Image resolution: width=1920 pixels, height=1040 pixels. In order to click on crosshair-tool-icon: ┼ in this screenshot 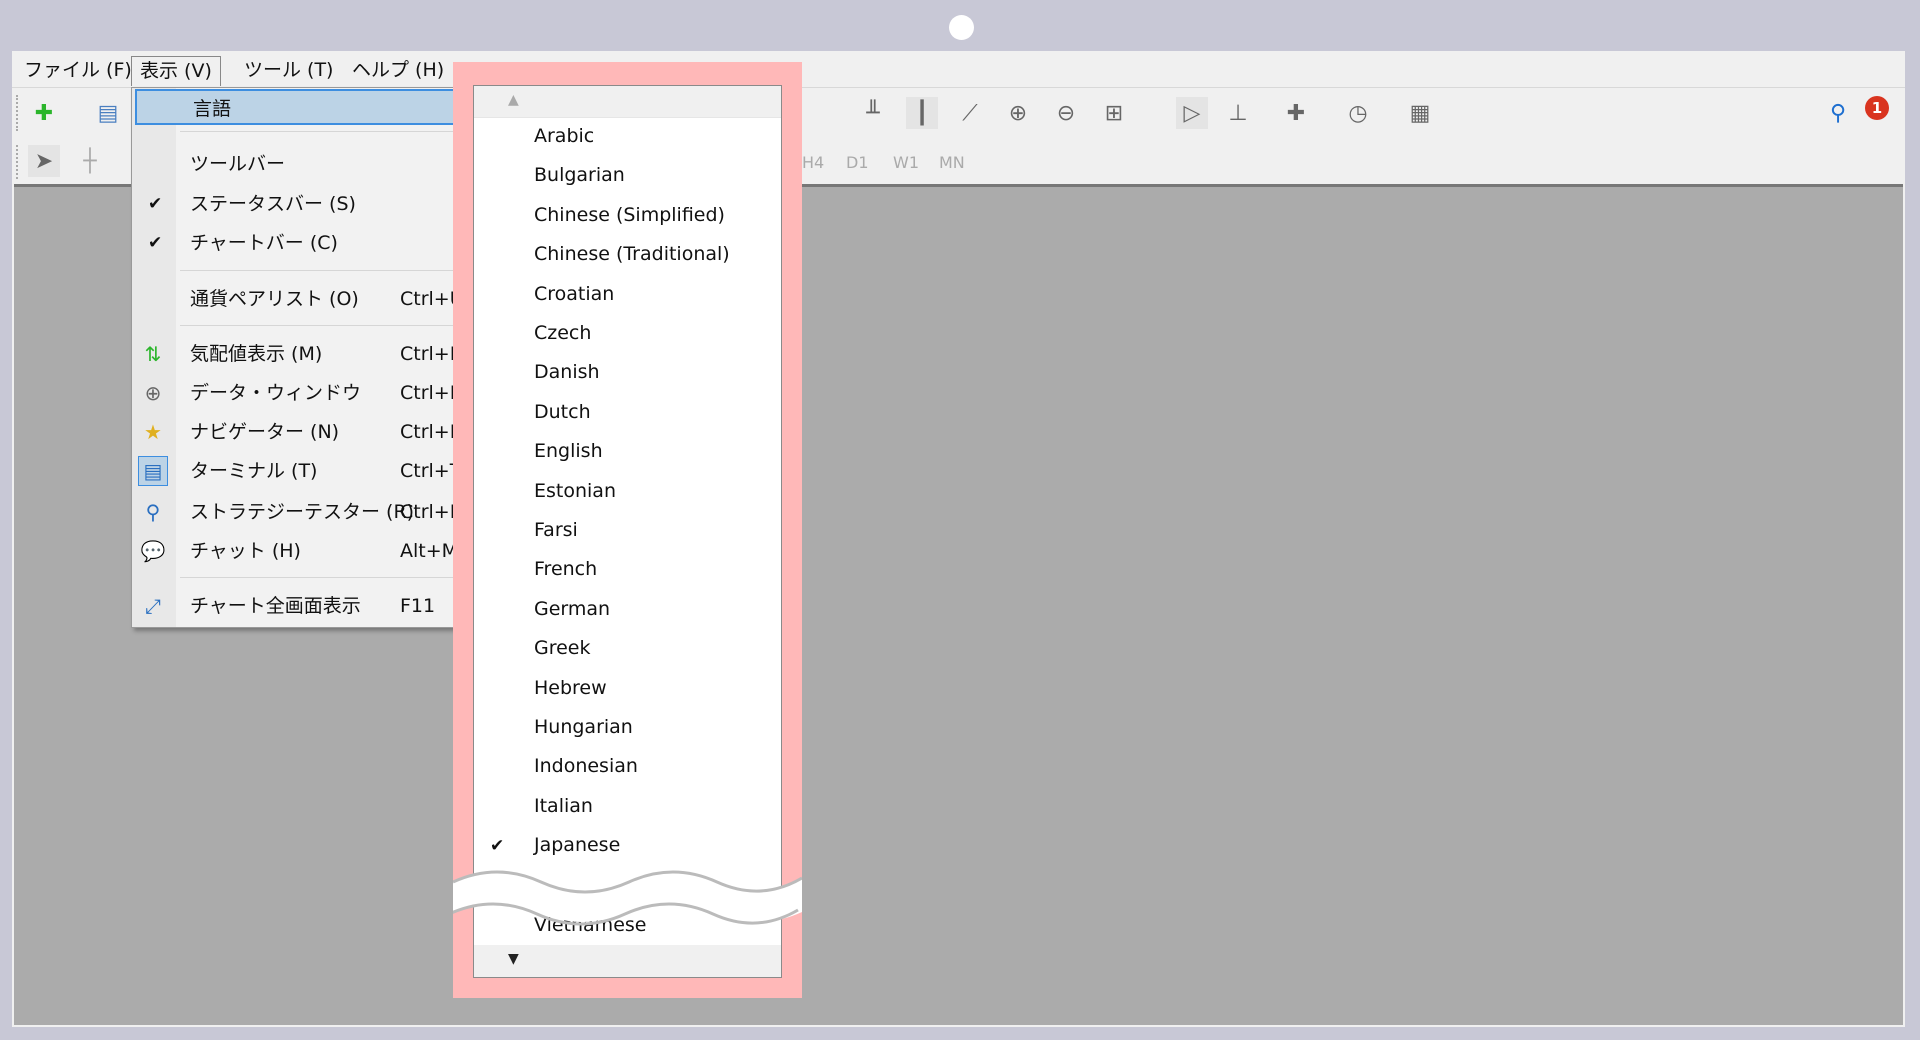, I will do `click(90, 161)`.